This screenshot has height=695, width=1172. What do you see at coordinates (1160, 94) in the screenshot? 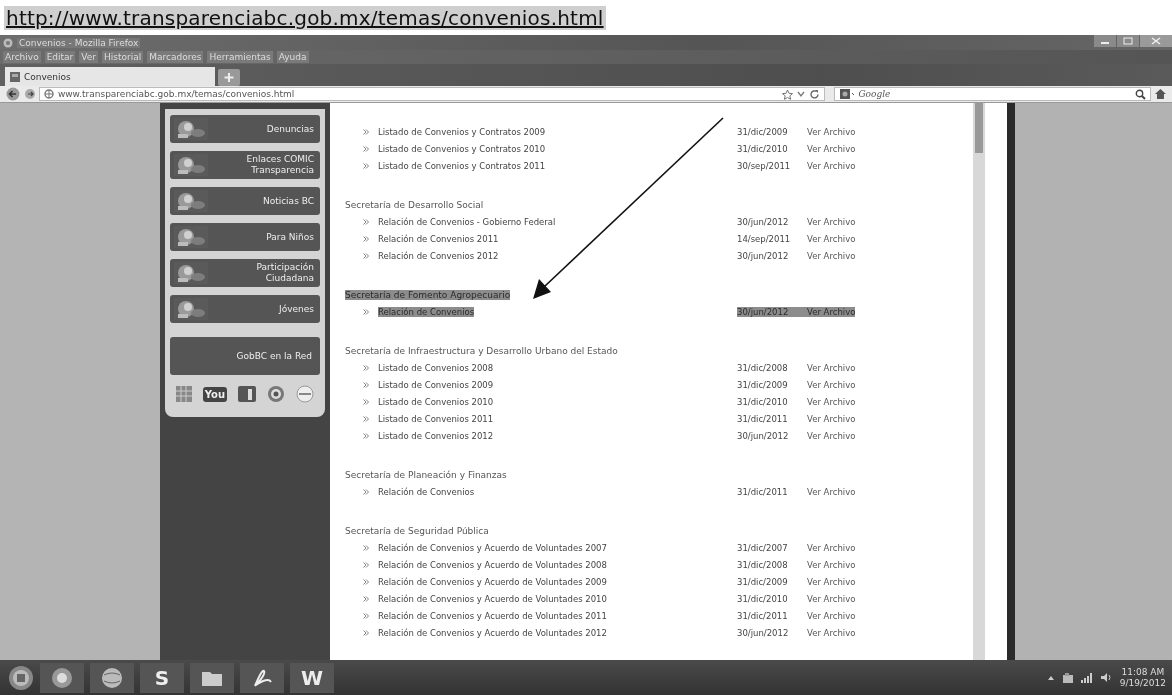
I see `home-icon` at bounding box center [1160, 94].